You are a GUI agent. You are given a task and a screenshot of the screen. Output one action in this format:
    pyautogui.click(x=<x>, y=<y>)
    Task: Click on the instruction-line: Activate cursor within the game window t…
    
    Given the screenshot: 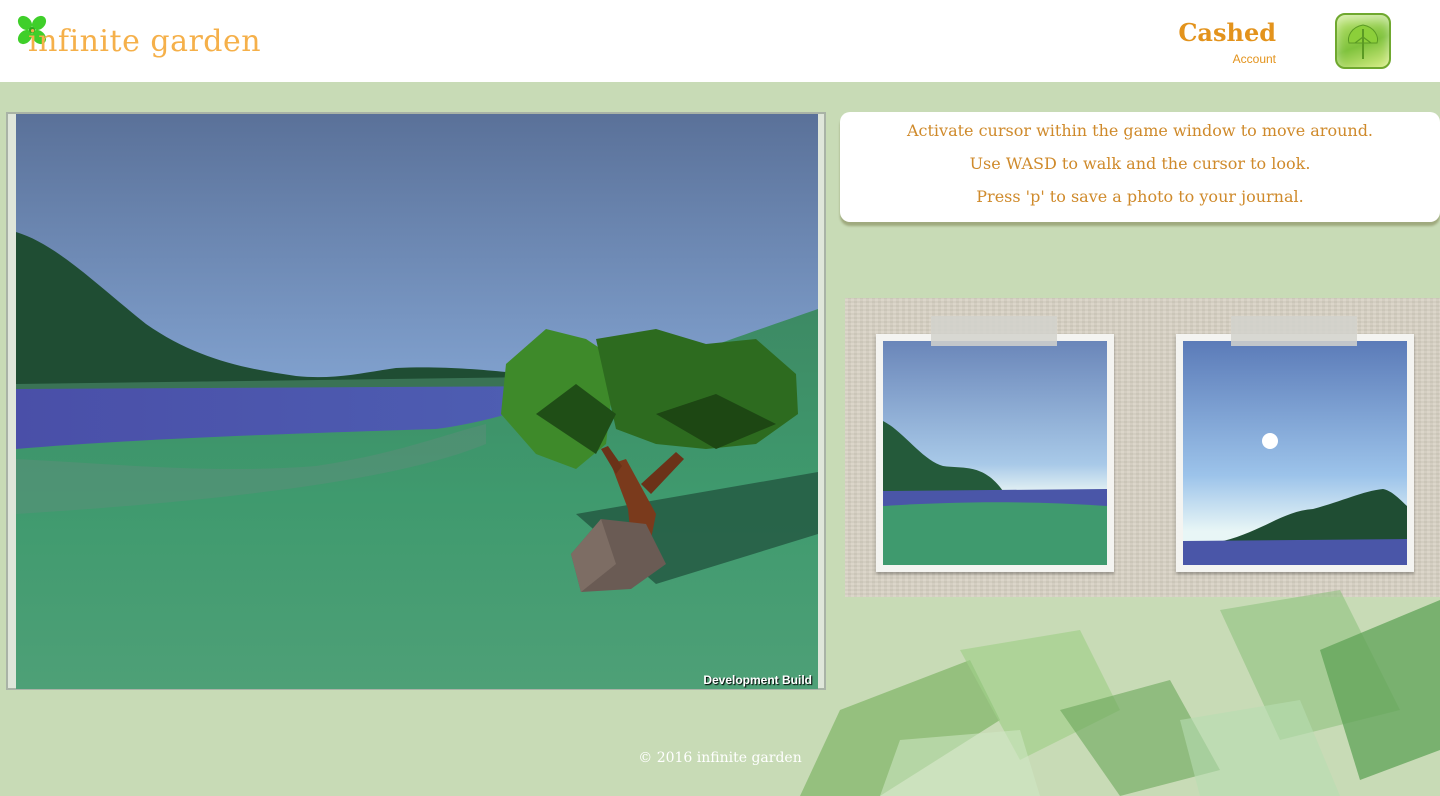 What is the action you would take?
    pyautogui.click(x=1140, y=130)
    